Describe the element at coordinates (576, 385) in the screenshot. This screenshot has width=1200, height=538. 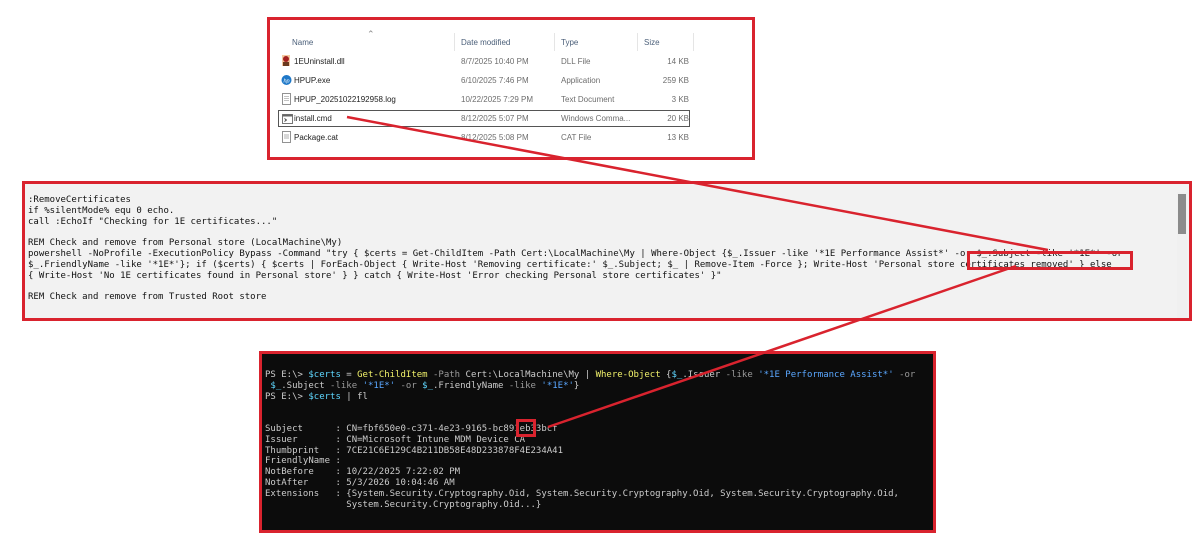
I see `brace-token: }` at that location.